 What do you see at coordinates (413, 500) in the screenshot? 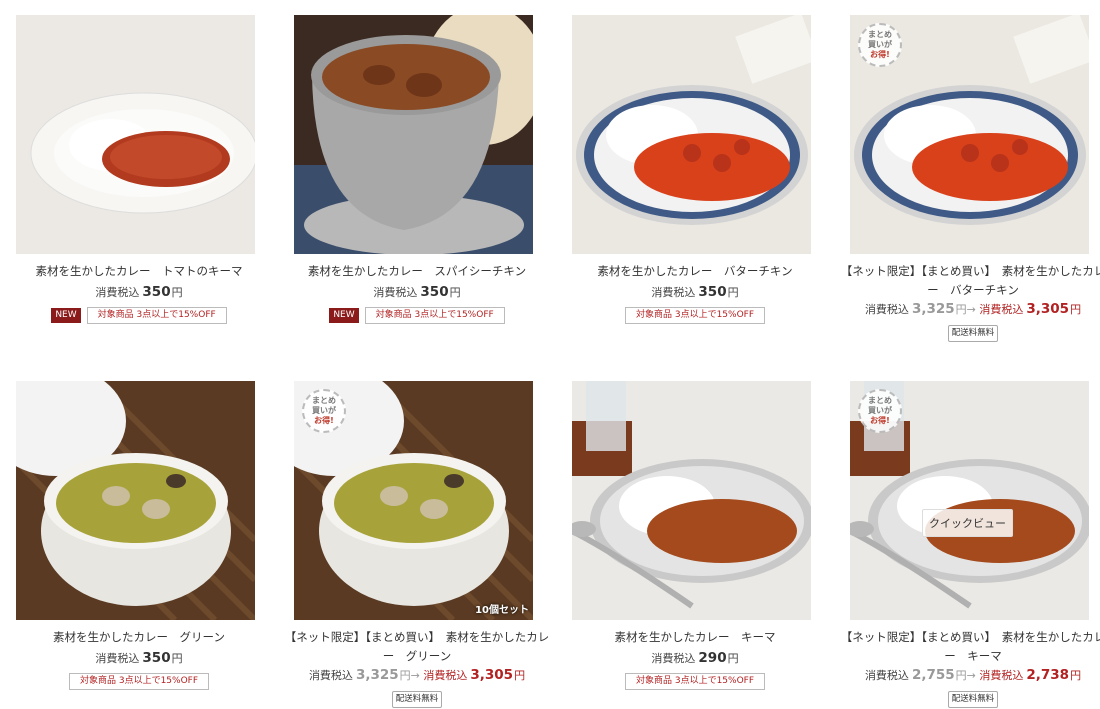
I see `product-image-link: まとめ 買いが お得! 10個セット` at bounding box center [413, 500].